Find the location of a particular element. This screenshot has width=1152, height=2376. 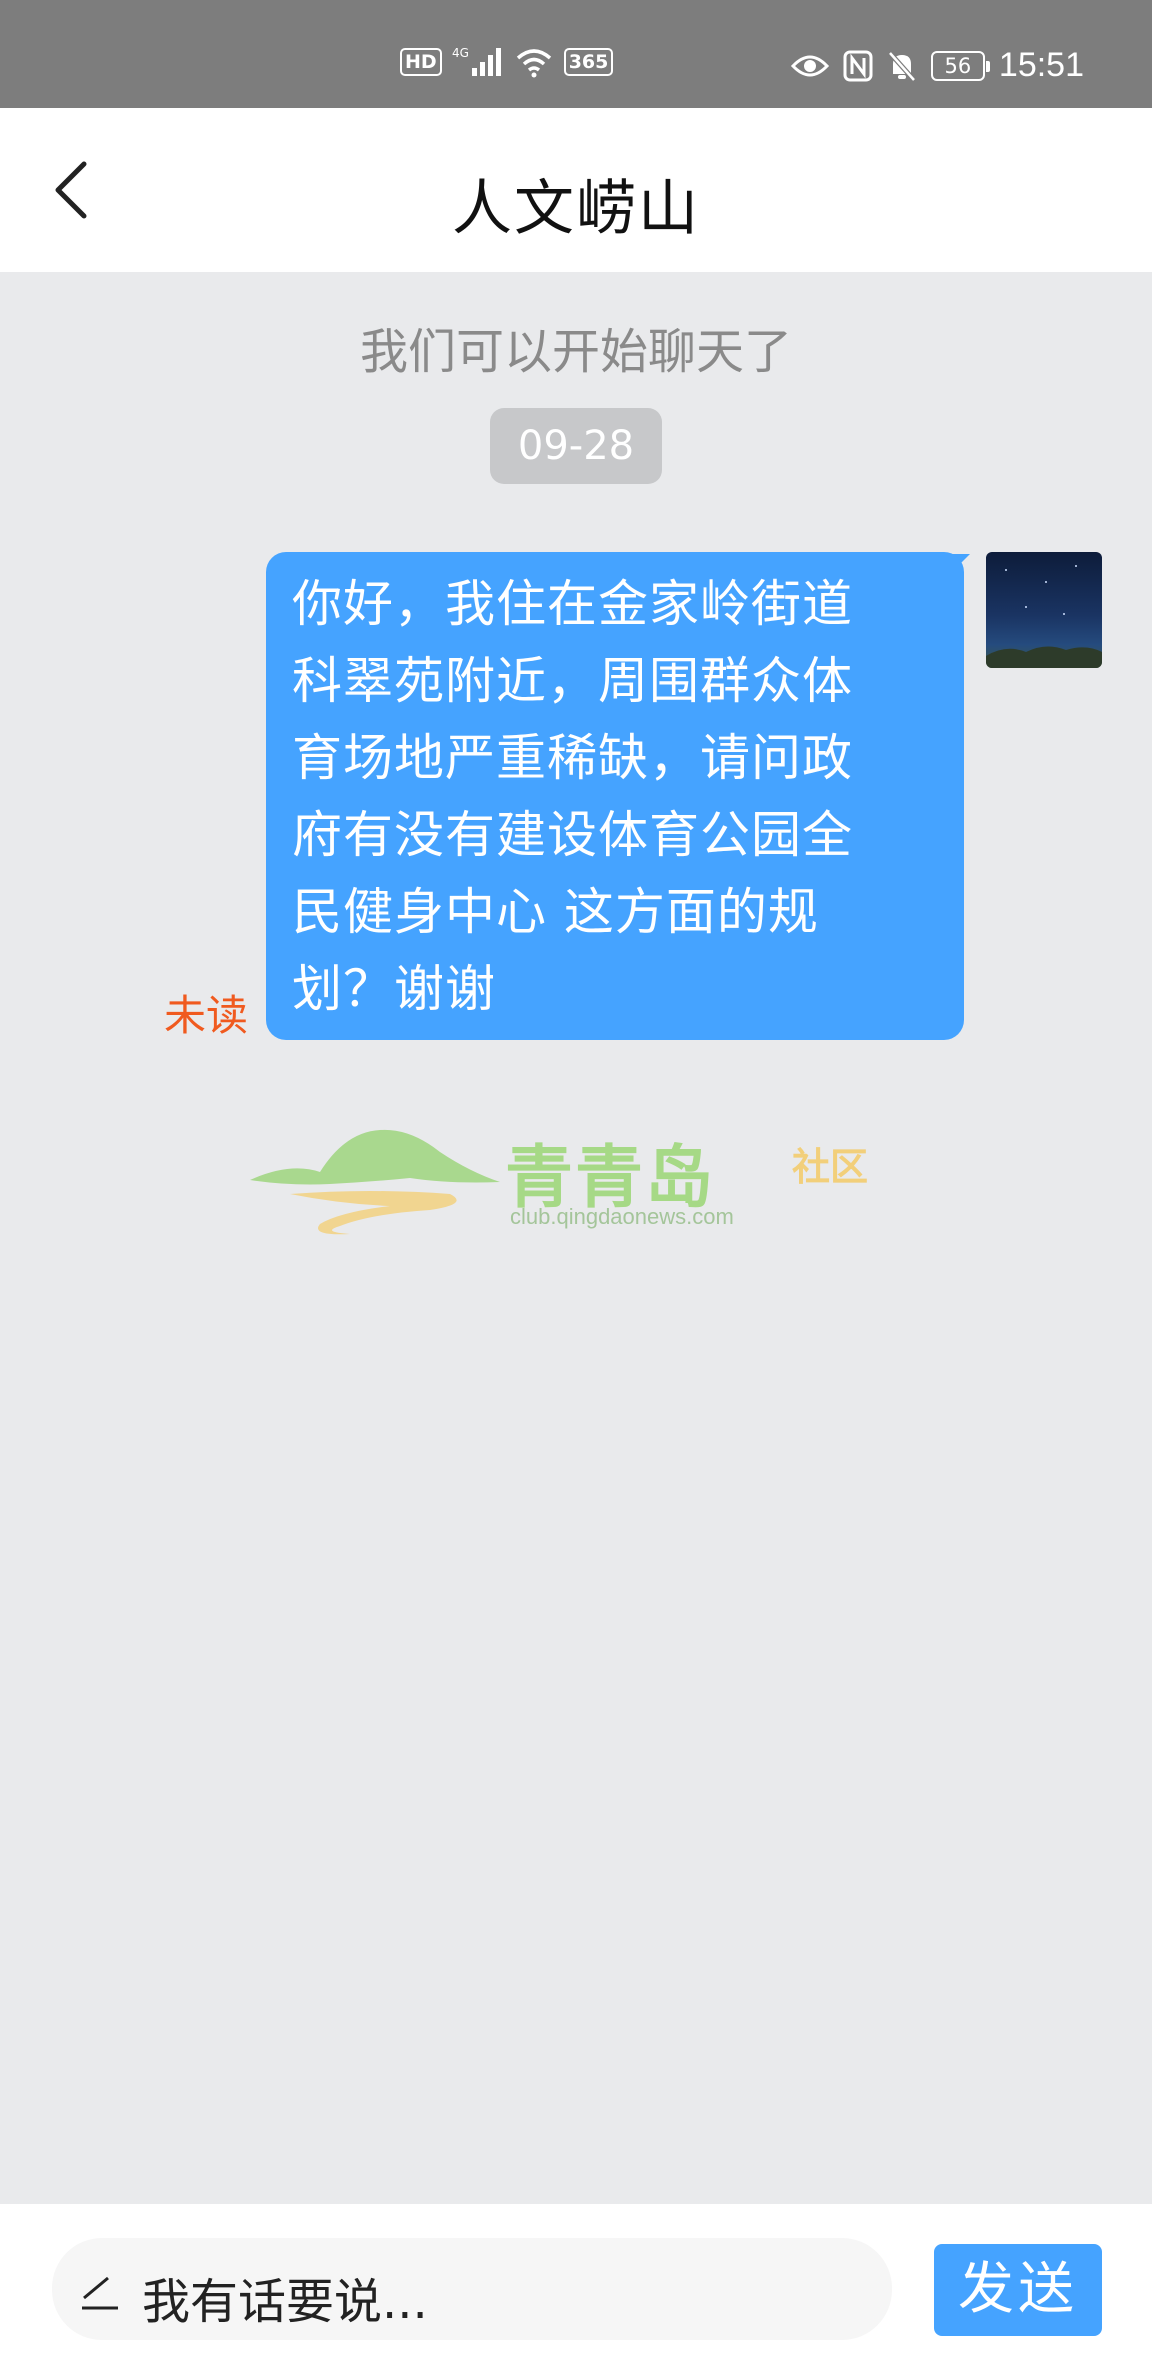

pencil-icon is located at coordinates (100, 2293).